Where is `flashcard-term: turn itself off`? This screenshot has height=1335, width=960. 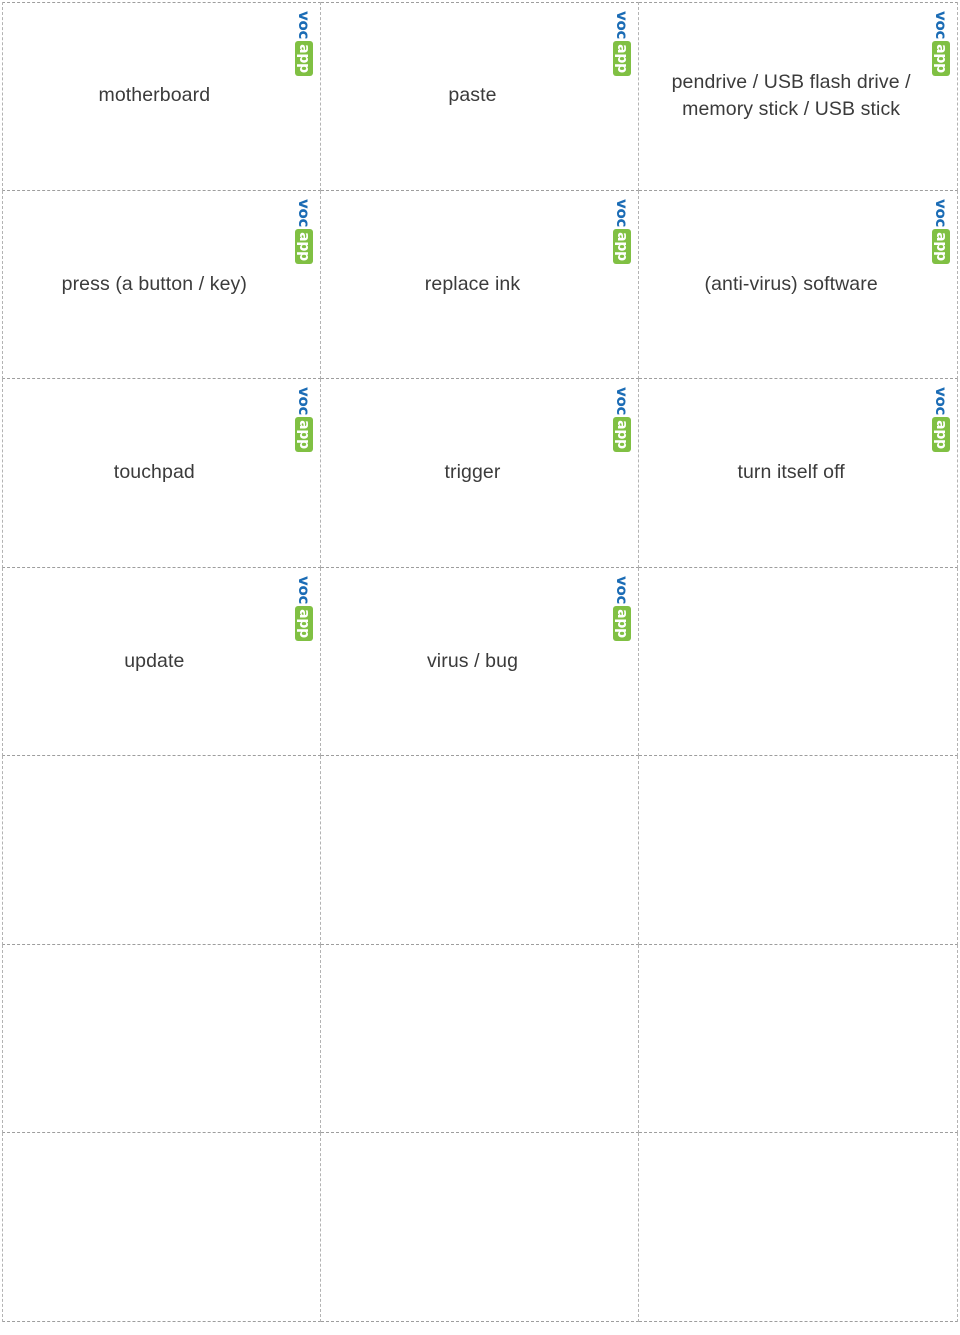
flashcard-term: turn itself off is located at coordinates (791, 472).